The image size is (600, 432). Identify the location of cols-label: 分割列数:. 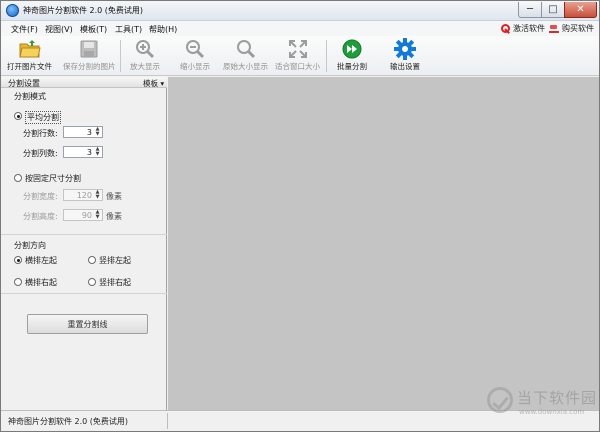
(40, 153).